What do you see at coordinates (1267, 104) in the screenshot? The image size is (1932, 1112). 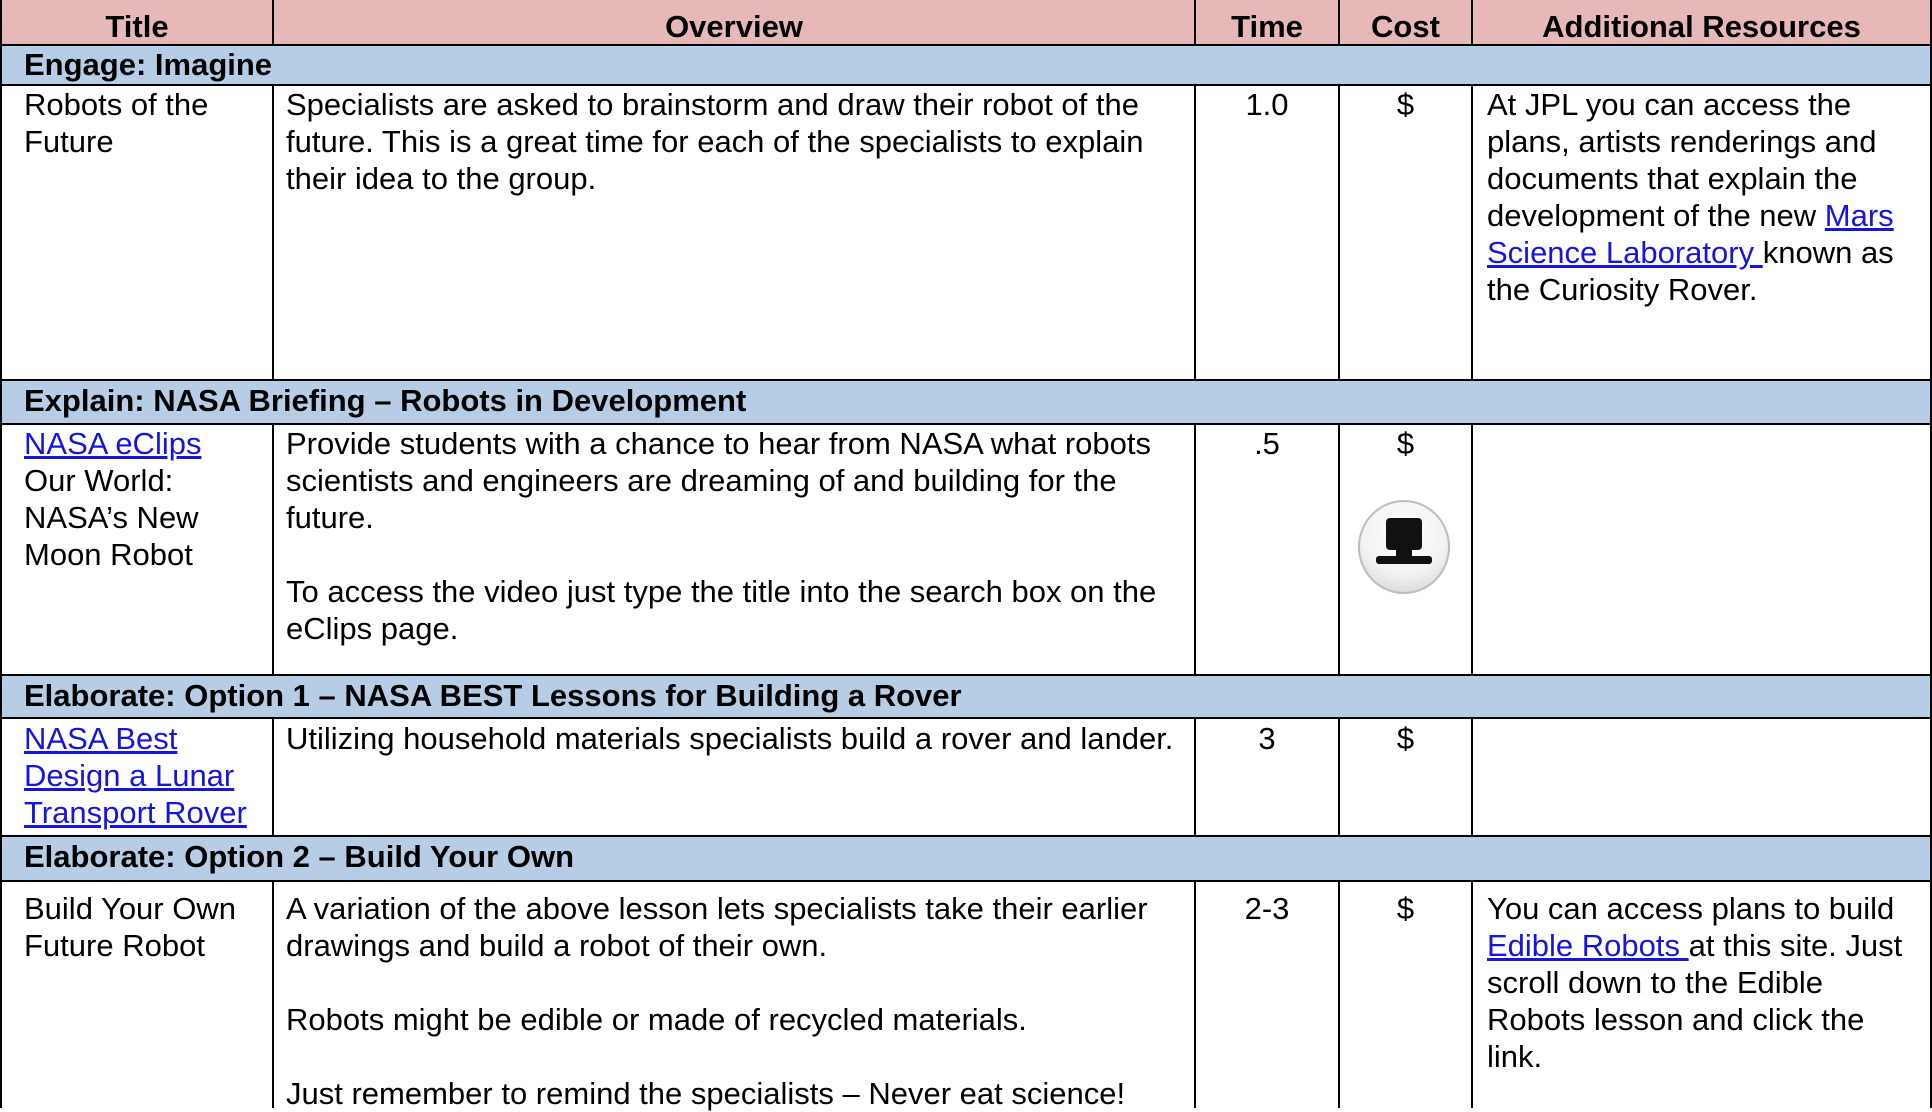 I see `row-time: 1.0` at bounding box center [1267, 104].